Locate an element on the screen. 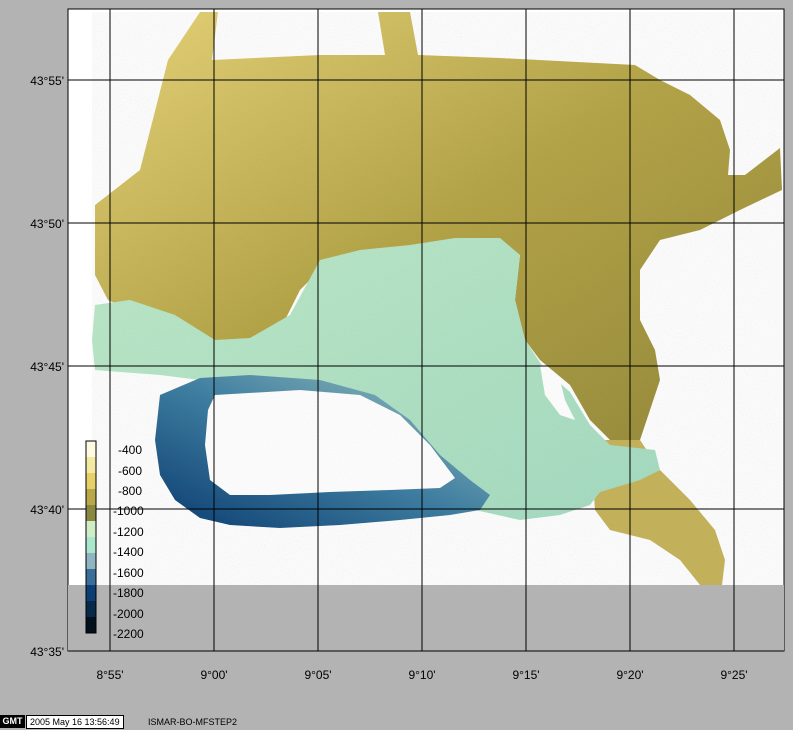  lon-label: 9°05' is located at coordinates (317, 675).